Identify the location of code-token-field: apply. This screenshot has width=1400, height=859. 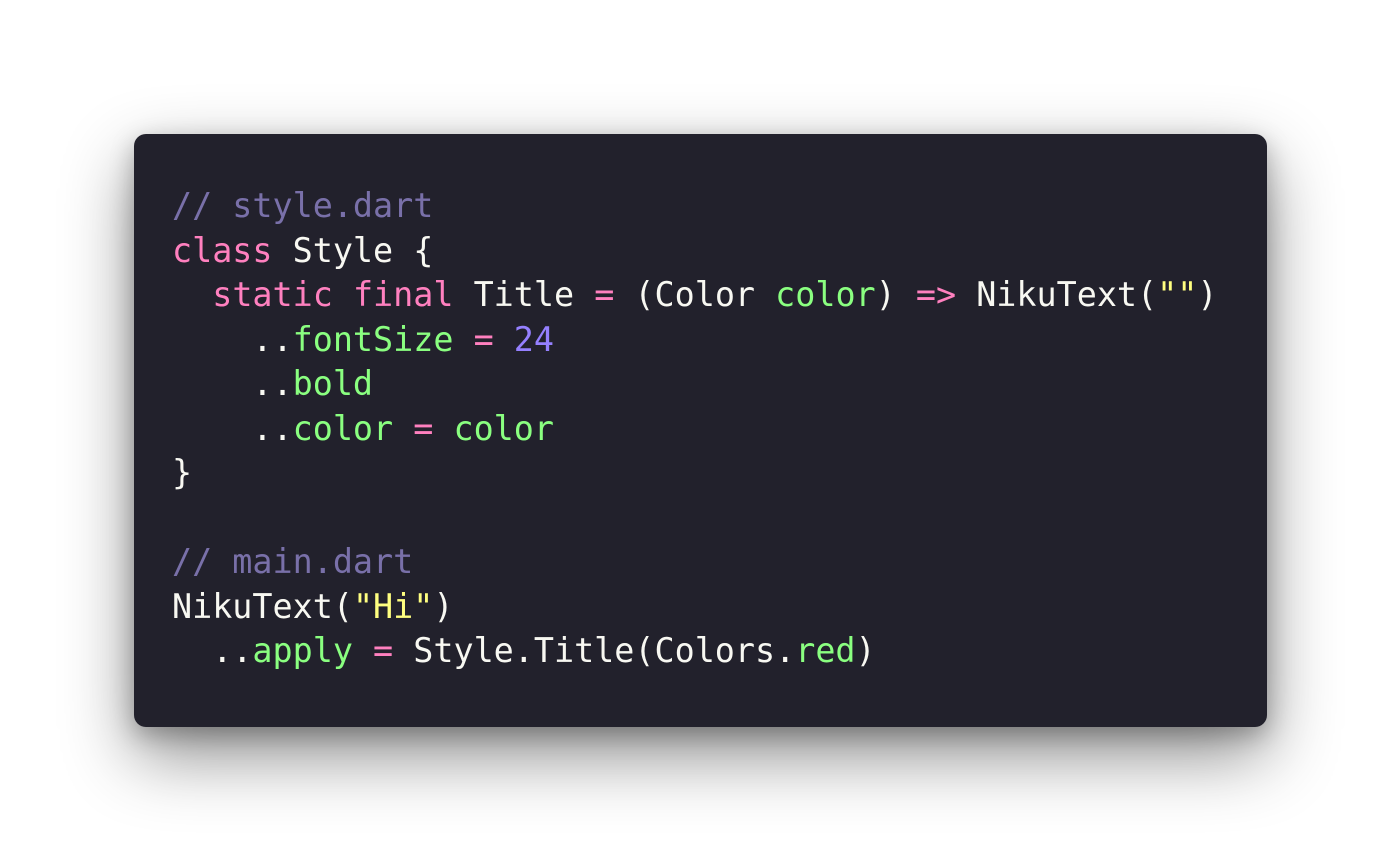
(302, 650).